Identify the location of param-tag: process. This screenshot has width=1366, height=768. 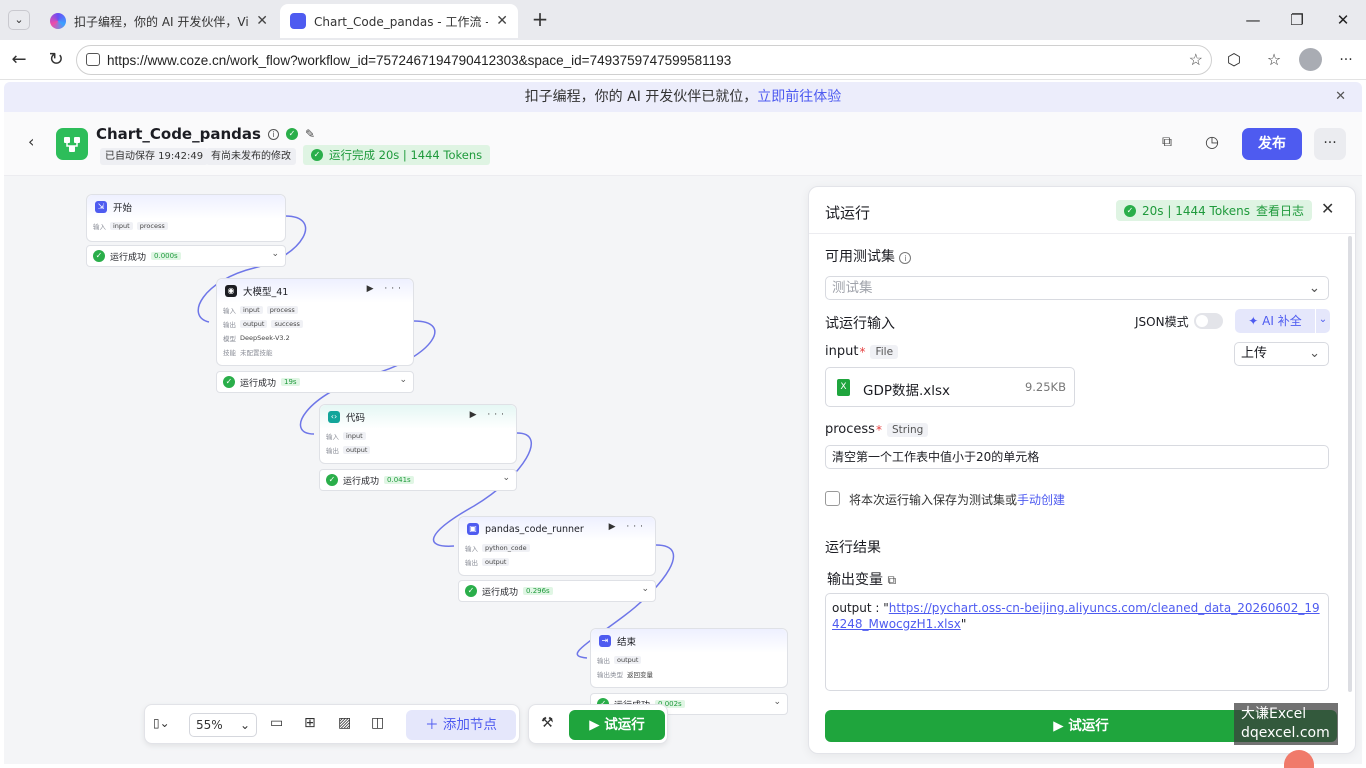
(282, 310).